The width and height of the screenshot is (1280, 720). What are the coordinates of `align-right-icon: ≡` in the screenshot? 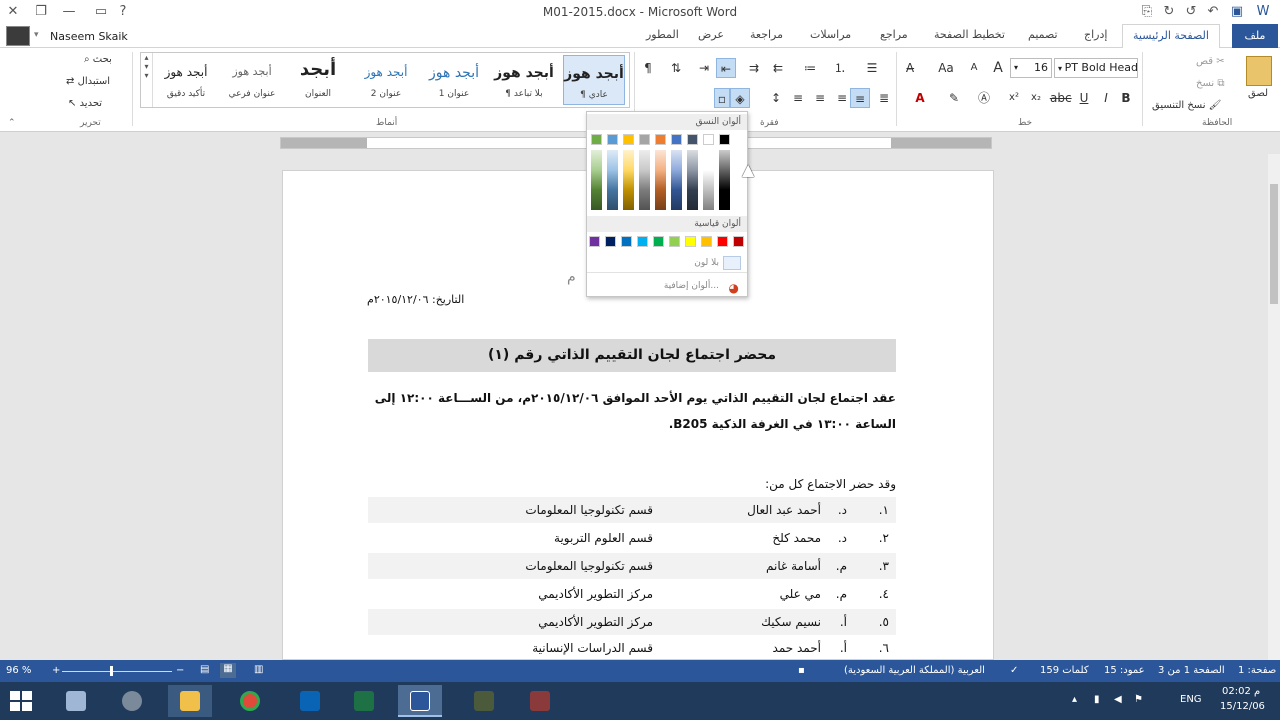 It's located at (860, 98).